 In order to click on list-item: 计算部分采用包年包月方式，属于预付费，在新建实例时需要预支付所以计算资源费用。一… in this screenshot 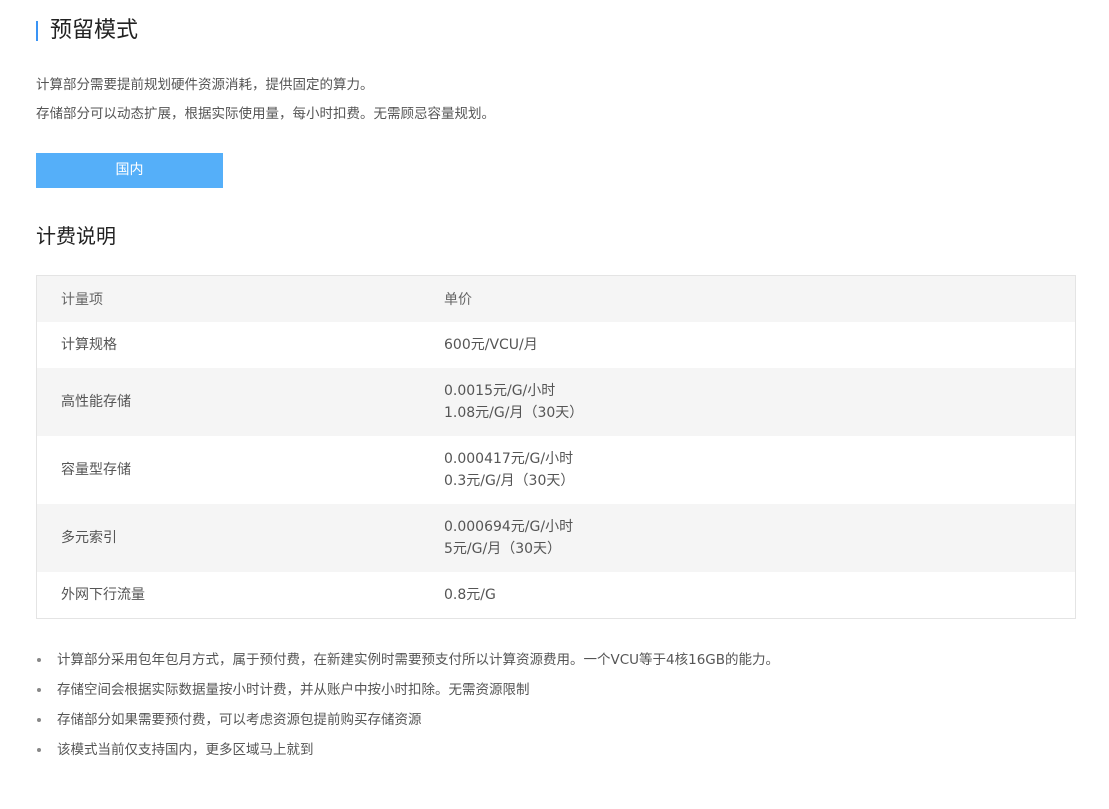, I will do `click(407, 660)`.